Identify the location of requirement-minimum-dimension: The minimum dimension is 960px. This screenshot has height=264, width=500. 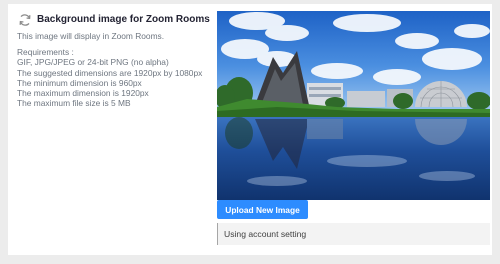
(79, 82).